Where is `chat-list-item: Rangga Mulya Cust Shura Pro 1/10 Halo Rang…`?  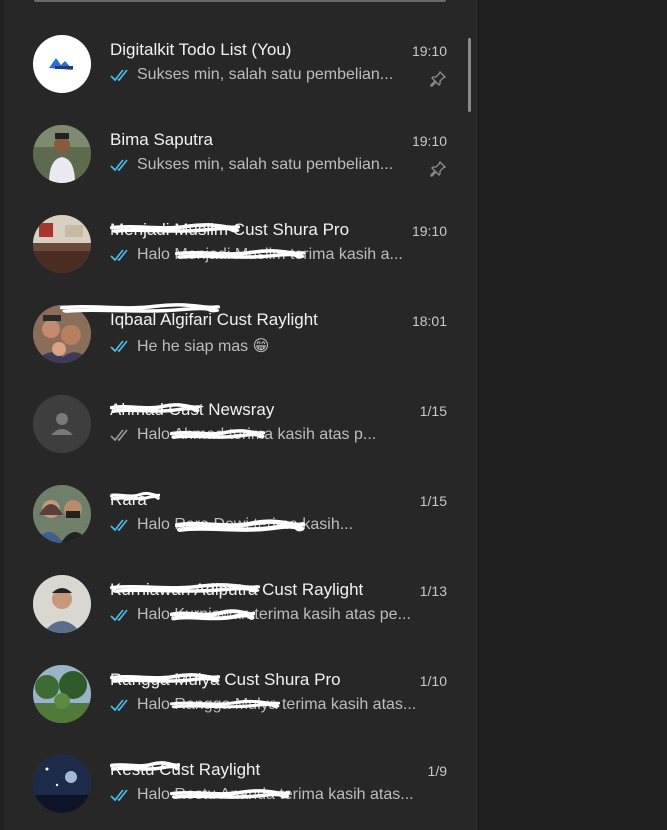
chat-list-item: Rangga Mulya Cust Shura Pro 1/10 Halo Rang… is located at coordinates (238, 695).